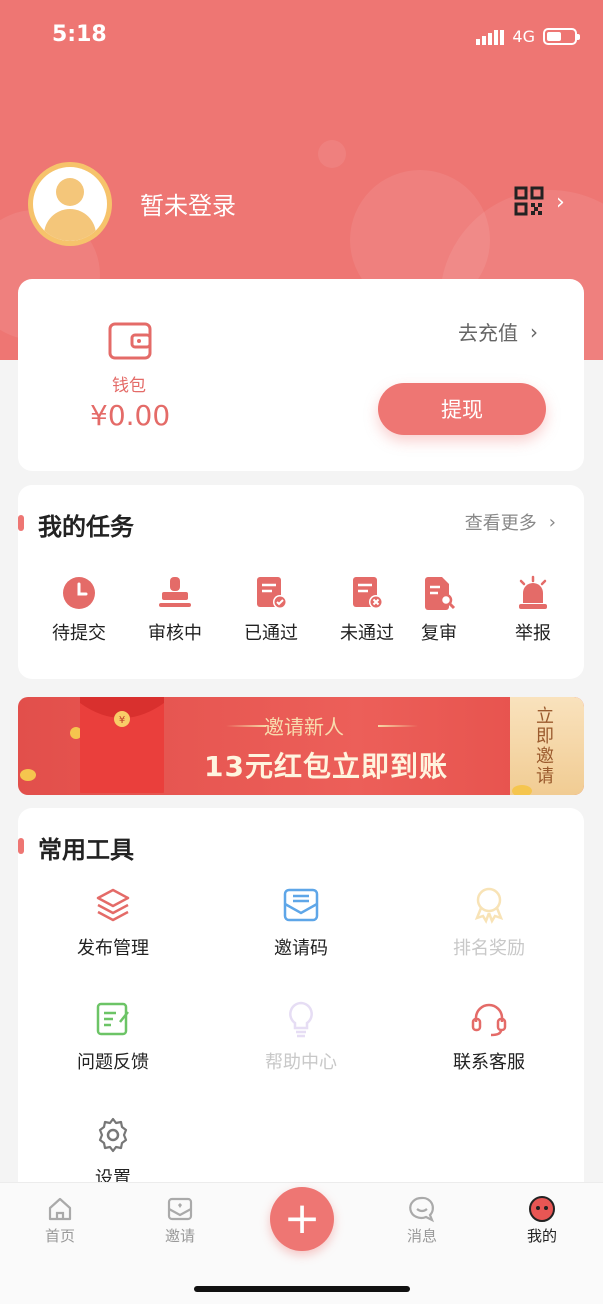 This screenshot has width=603, height=1304. What do you see at coordinates (129, 386) in the screenshot?
I see `wallet-label: 钱包` at bounding box center [129, 386].